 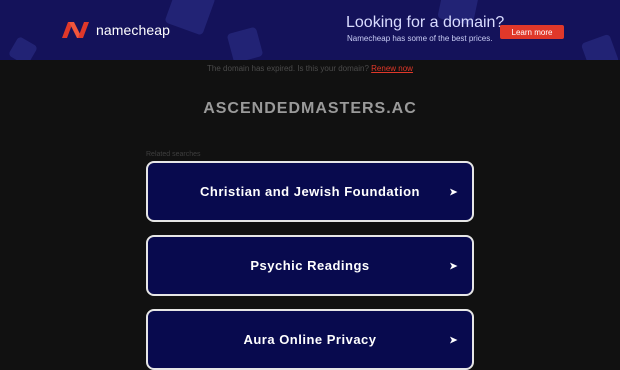 I want to click on promo-subtitle: Namecheap has some of the best prices., so click(x=420, y=38).